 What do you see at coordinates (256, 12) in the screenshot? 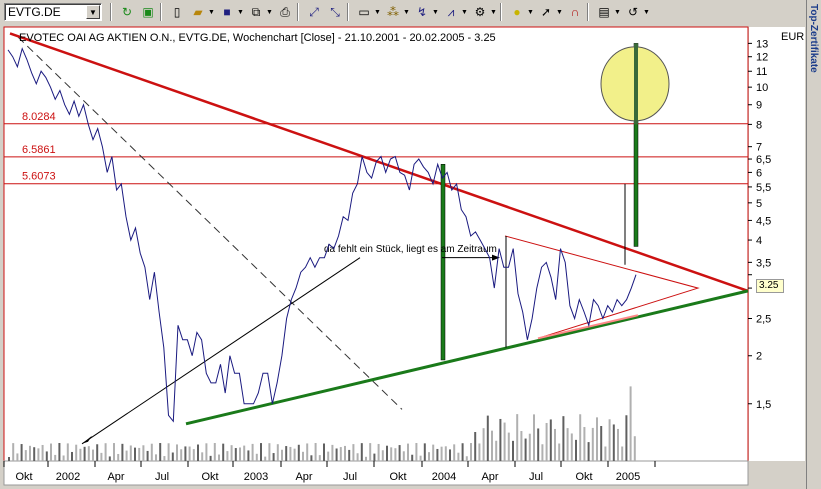
I see `copy-icon: ⧉` at bounding box center [256, 12].